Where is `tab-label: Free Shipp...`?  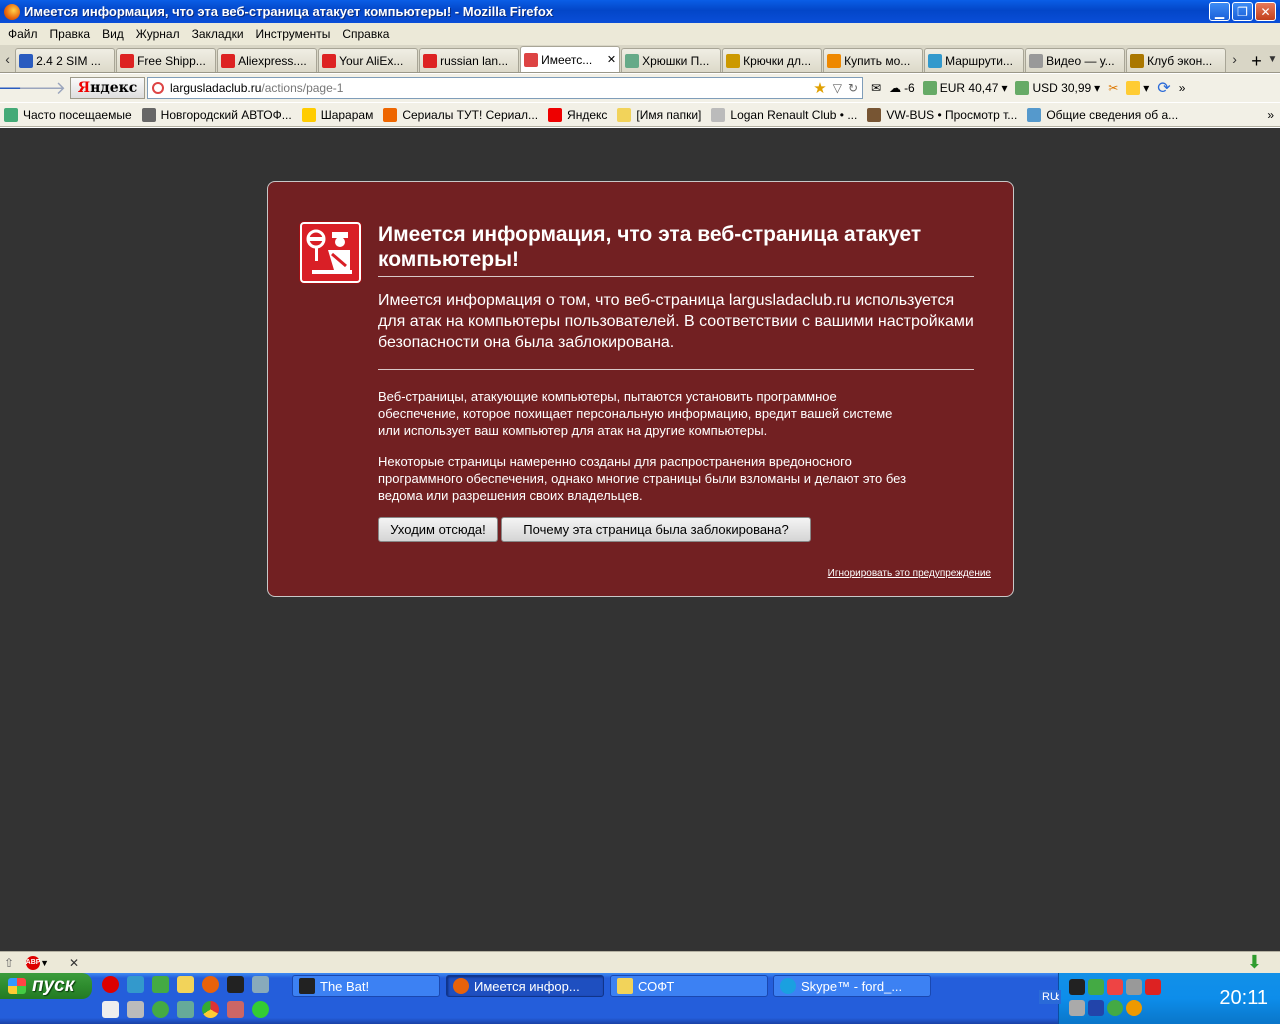
tab-label: Free Shipp... is located at coordinates (171, 60).